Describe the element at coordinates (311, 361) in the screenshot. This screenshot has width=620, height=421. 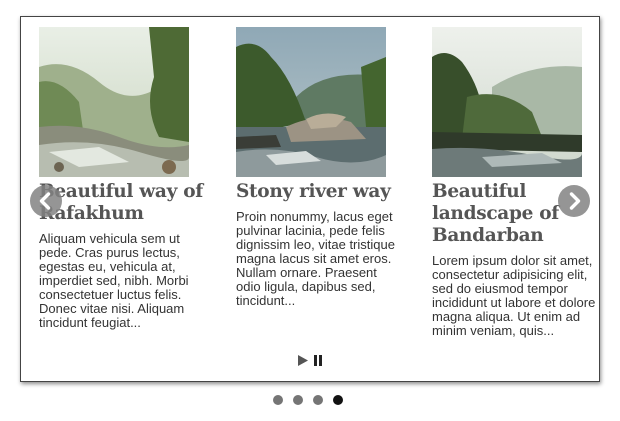
I see `playback-controls` at that location.